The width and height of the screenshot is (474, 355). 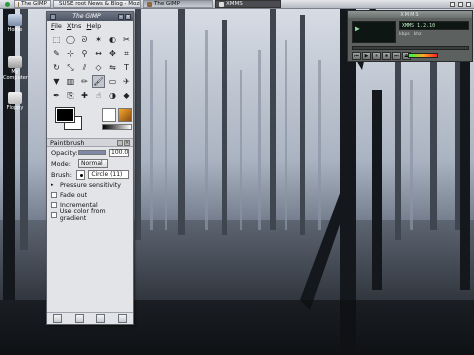 What do you see at coordinates (56, 95) in the screenshot?
I see `ink-icon: ✒` at bounding box center [56, 95].